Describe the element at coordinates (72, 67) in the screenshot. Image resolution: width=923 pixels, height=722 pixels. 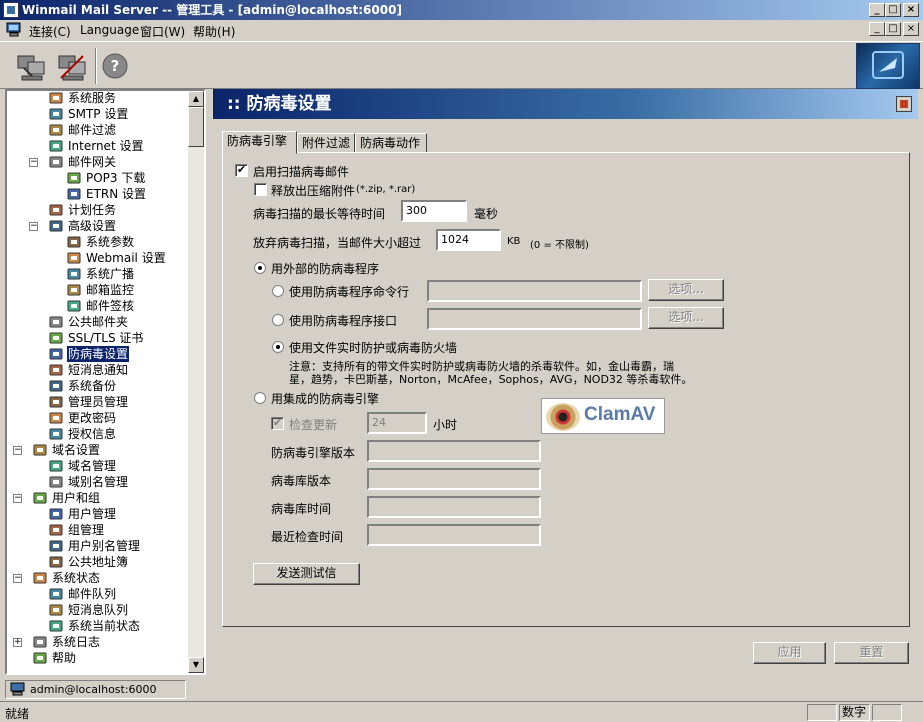
I see `disconnect-icon` at that location.